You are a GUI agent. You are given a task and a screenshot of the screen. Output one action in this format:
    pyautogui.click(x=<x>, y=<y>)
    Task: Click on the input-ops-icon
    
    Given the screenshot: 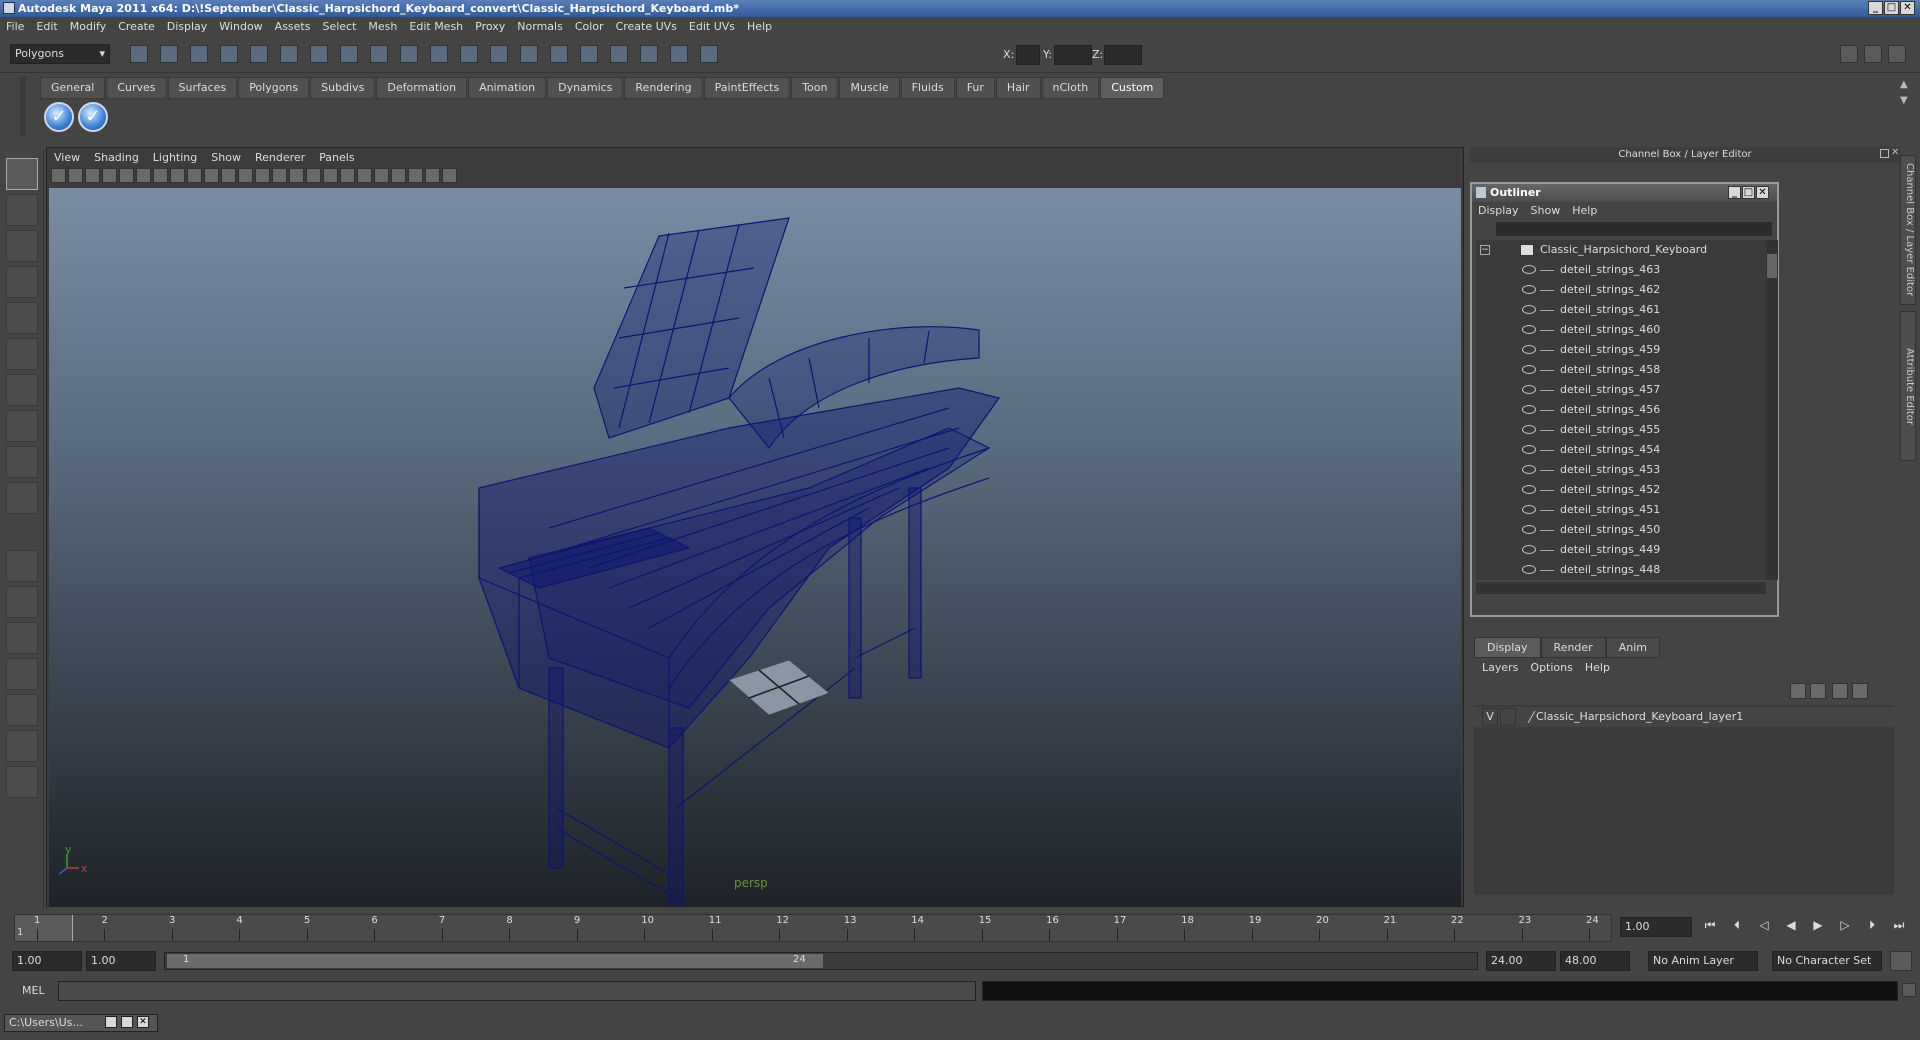 What is the action you would take?
    pyautogui.click(x=619, y=54)
    